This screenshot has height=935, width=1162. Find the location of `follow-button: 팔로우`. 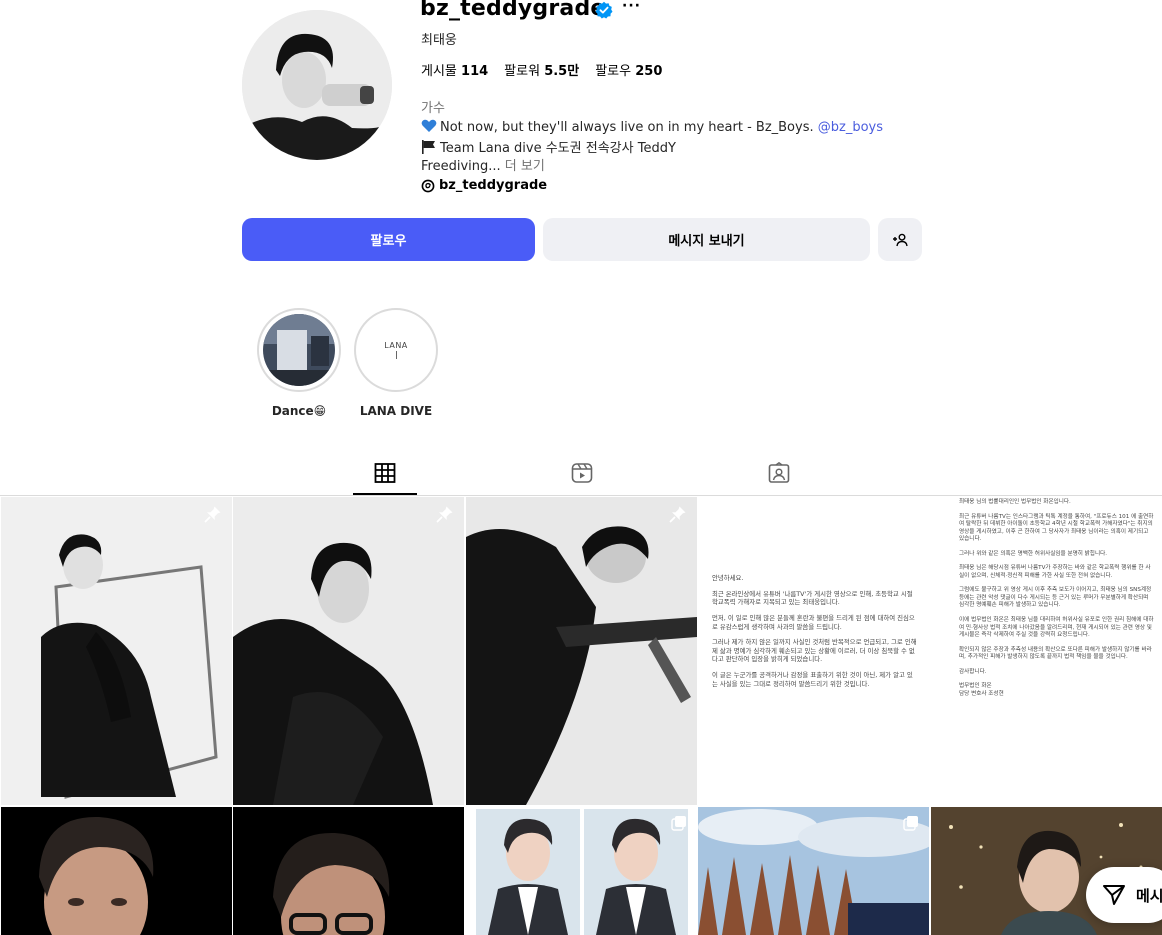

follow-button: 팔로우 is located at coordinates (388, 239).